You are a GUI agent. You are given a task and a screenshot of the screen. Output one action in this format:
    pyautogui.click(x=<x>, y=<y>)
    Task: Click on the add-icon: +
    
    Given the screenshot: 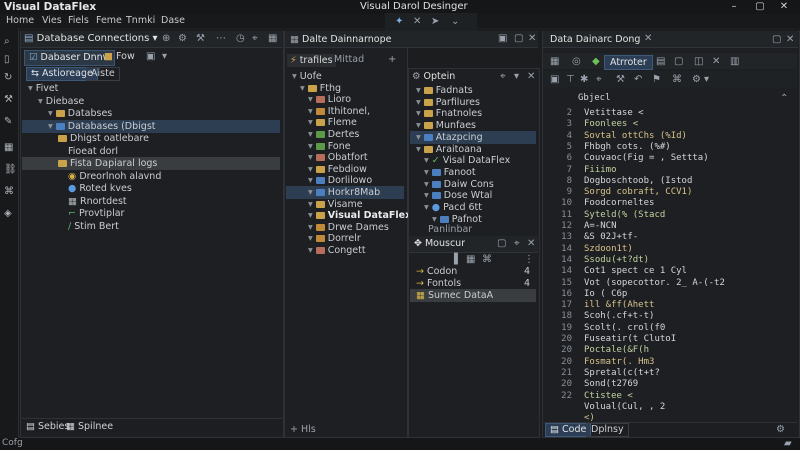 What is the action you would take?
    pyautogui.click(x=392, y=59)
    